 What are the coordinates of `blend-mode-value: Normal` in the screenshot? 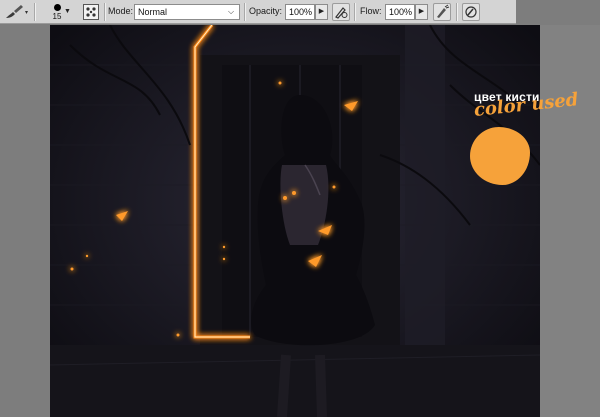 It's located at (153, 12).